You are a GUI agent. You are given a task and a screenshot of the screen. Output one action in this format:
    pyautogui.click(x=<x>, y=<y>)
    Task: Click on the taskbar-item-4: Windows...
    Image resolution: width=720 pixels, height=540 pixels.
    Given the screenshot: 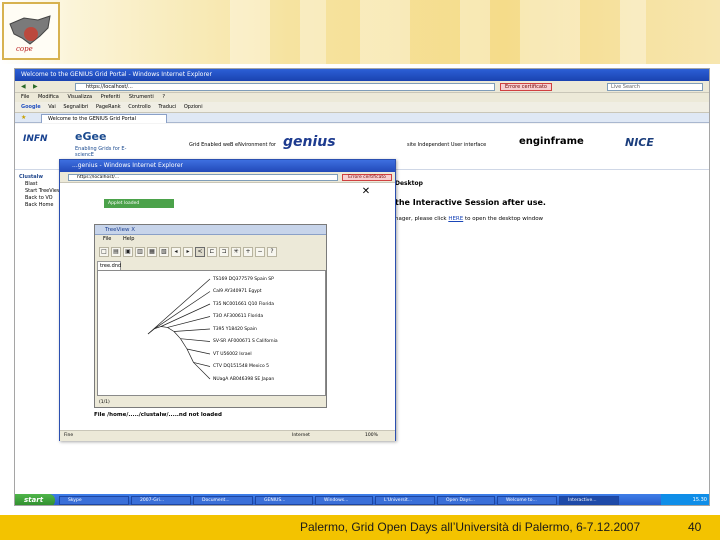 What is the action you would take?
    pyautogui.click(x=344, y=500)
    